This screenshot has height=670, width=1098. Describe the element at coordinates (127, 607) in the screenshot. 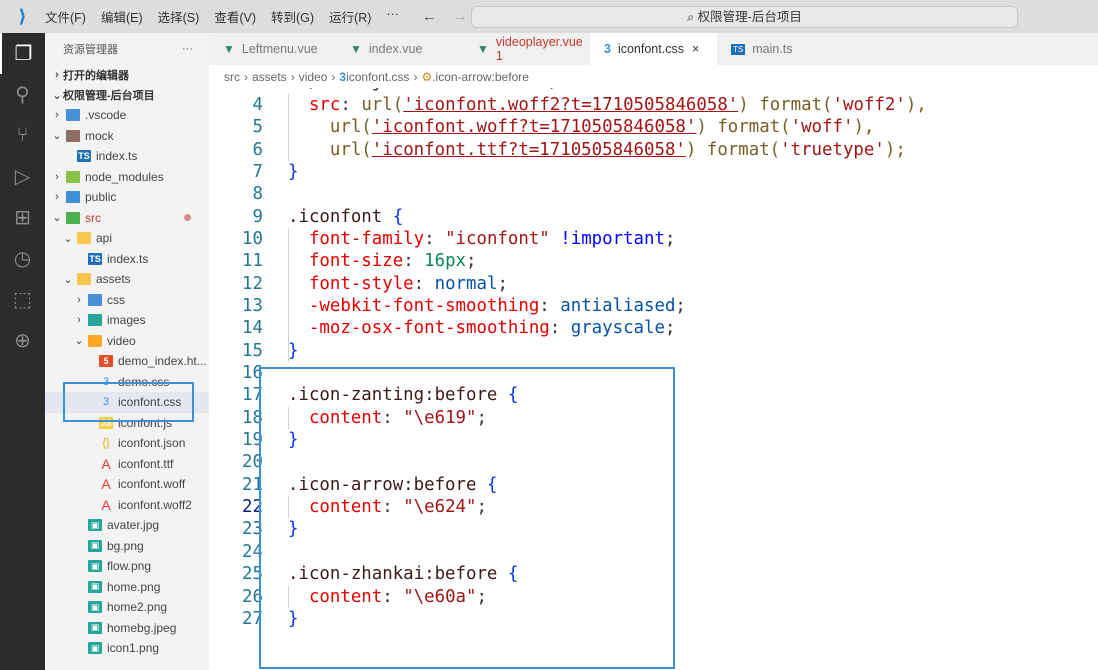

I see `tree-item: ▣ home2.png` at that location.